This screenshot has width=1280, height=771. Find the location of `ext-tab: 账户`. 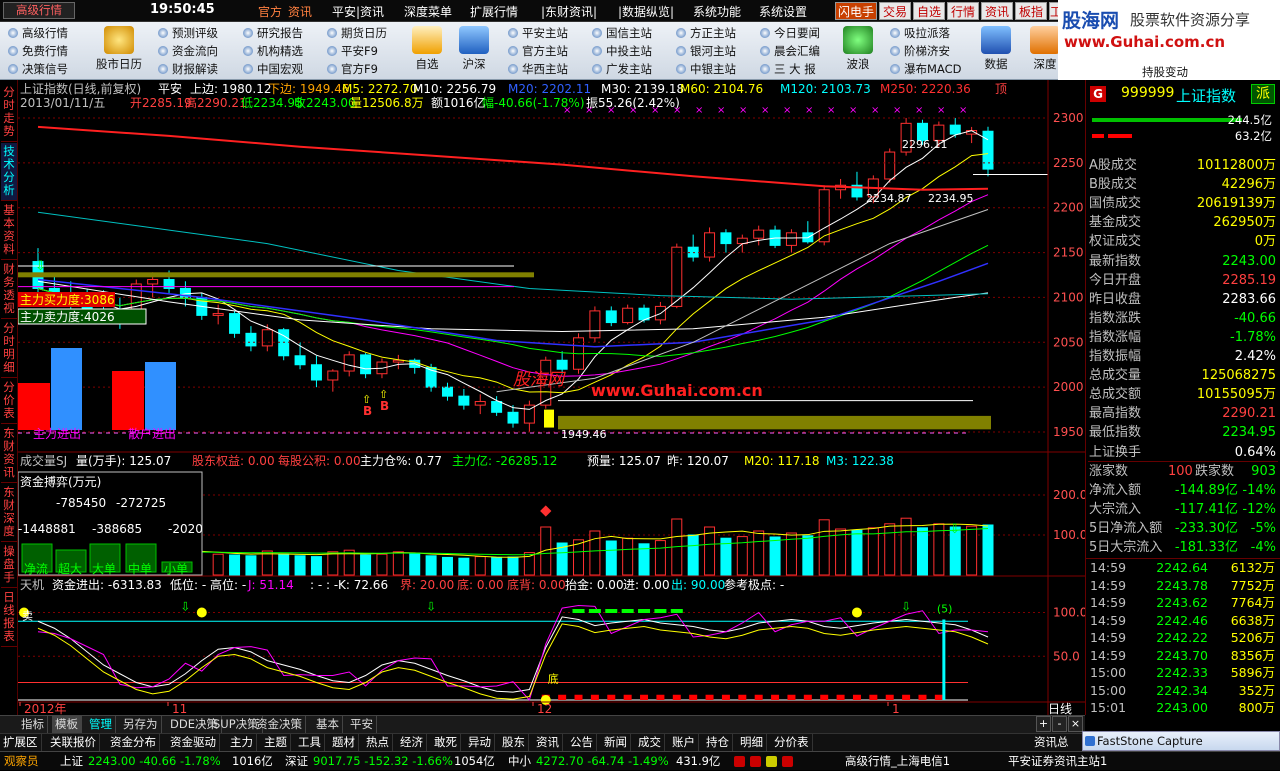

ext-tab: 账户 is located at coordinates (684, 742).